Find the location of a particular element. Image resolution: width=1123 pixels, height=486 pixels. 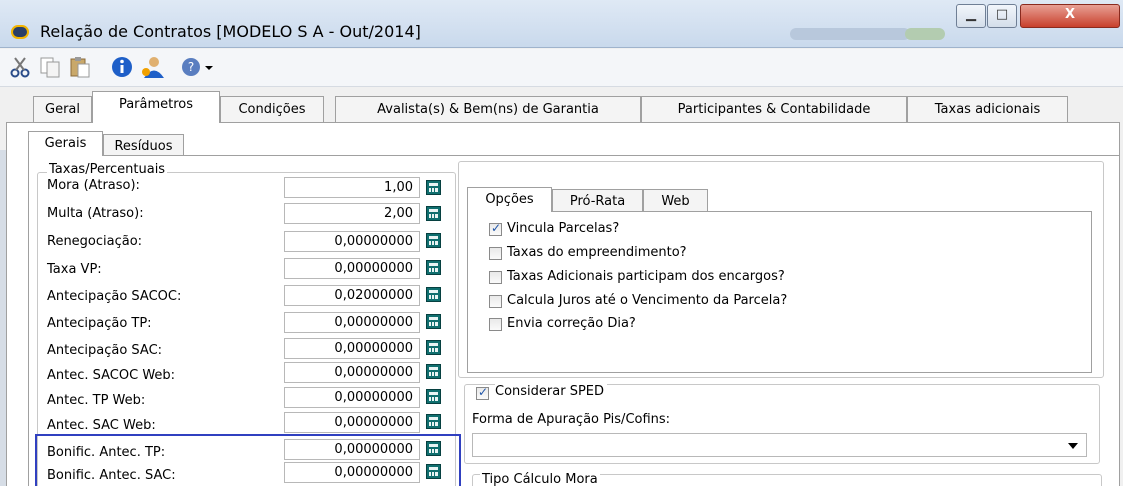

label-taxa-vp: Taxa VP: is located at coordinates (74, 269).